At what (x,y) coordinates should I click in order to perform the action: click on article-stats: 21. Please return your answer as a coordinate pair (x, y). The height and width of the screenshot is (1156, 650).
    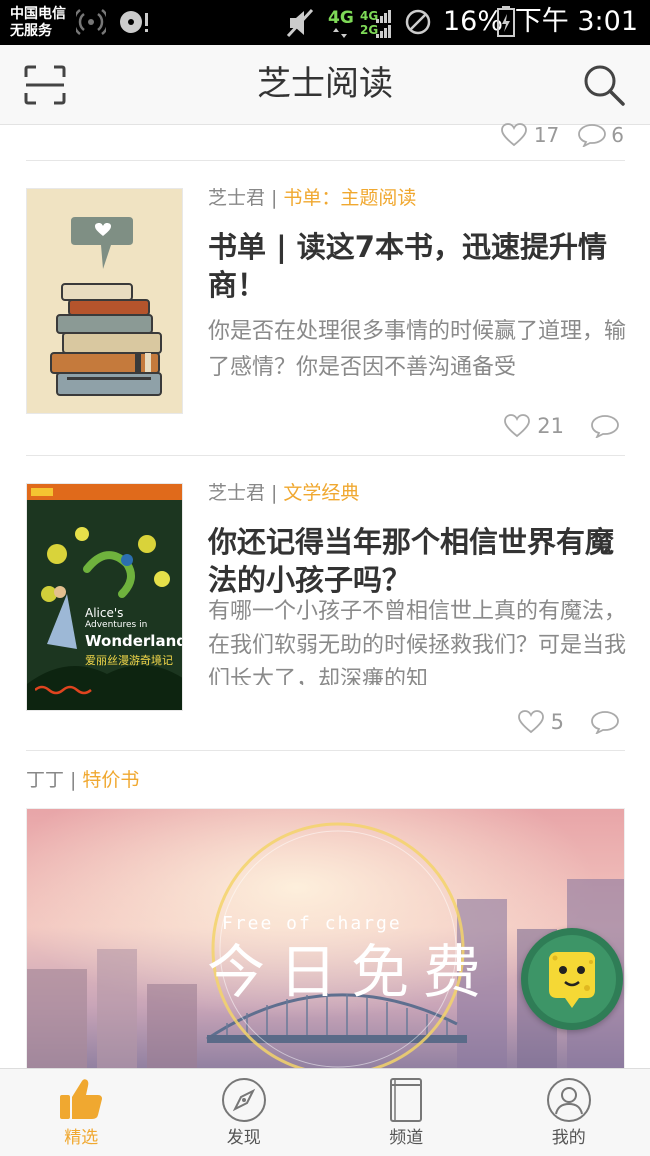
    Looking at the image, I should click on (561, 426).